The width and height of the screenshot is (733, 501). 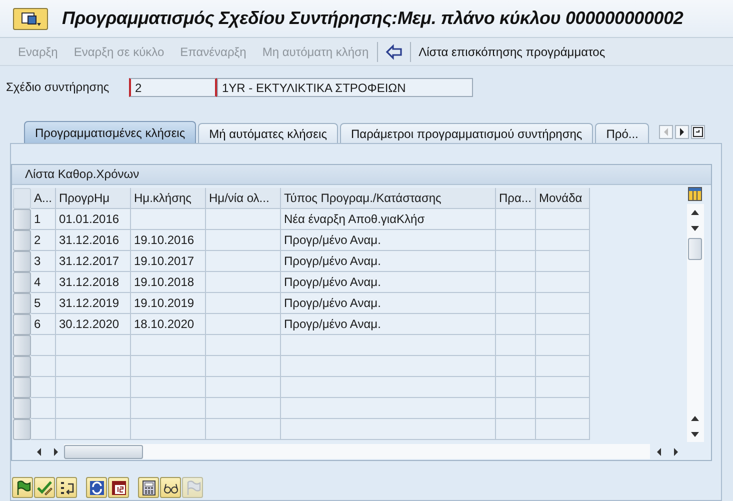 What do you see at coordinates (682, 132) in the screenshot?
I see `scroll-right-icon` at bounding box center [682, 132].